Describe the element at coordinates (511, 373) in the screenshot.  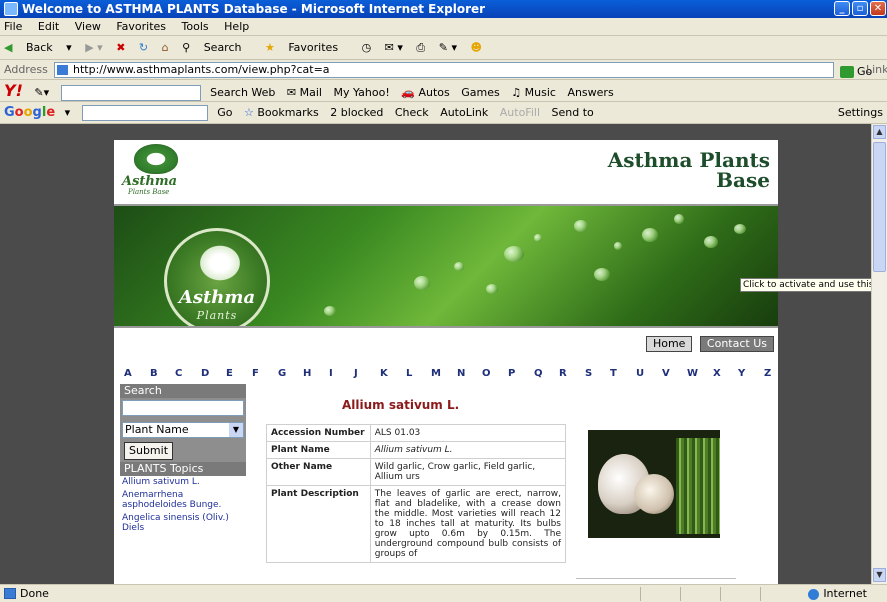
I see `alphabet-letter-p: P` at that location.